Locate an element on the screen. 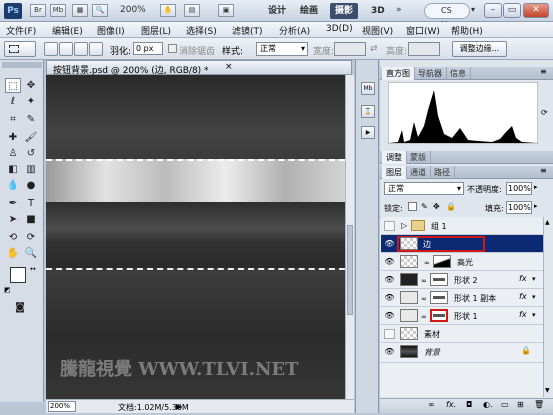 The width and height of the screenshot is (553, 415). zoom-level: 200% is located at coordinates (133, 10).